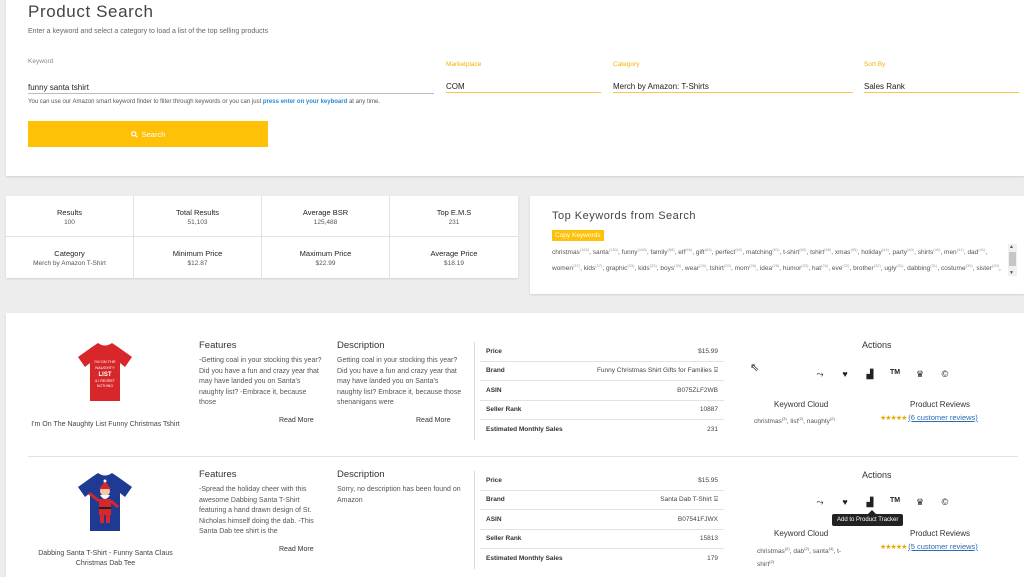 The image size is (1024, 577). I want to click on stat-average-price: Average Price $18.19, so click(454, 257).